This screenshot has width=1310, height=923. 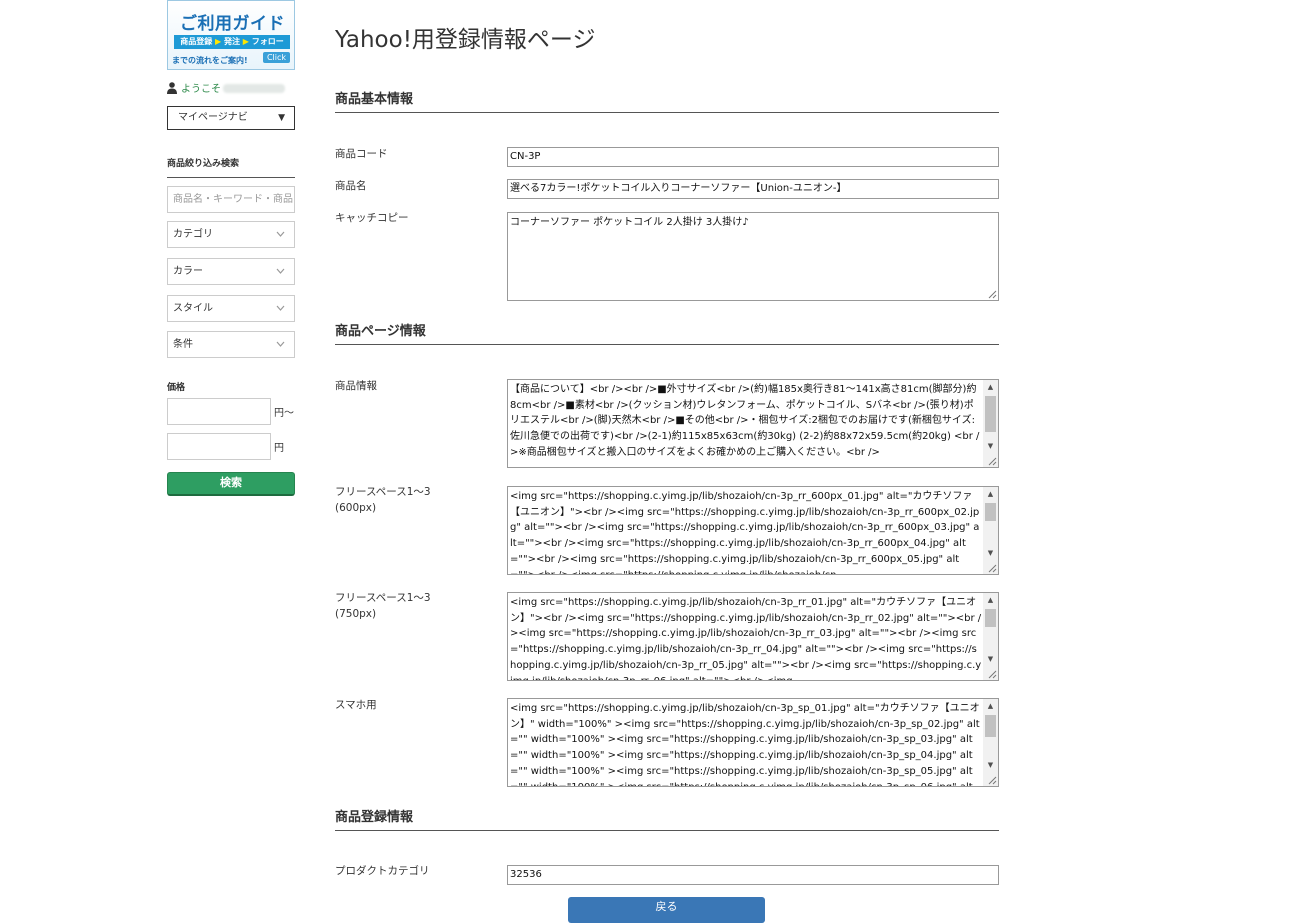 I want to click on product-info-label: 商品情報, so click(x=356, y=386).